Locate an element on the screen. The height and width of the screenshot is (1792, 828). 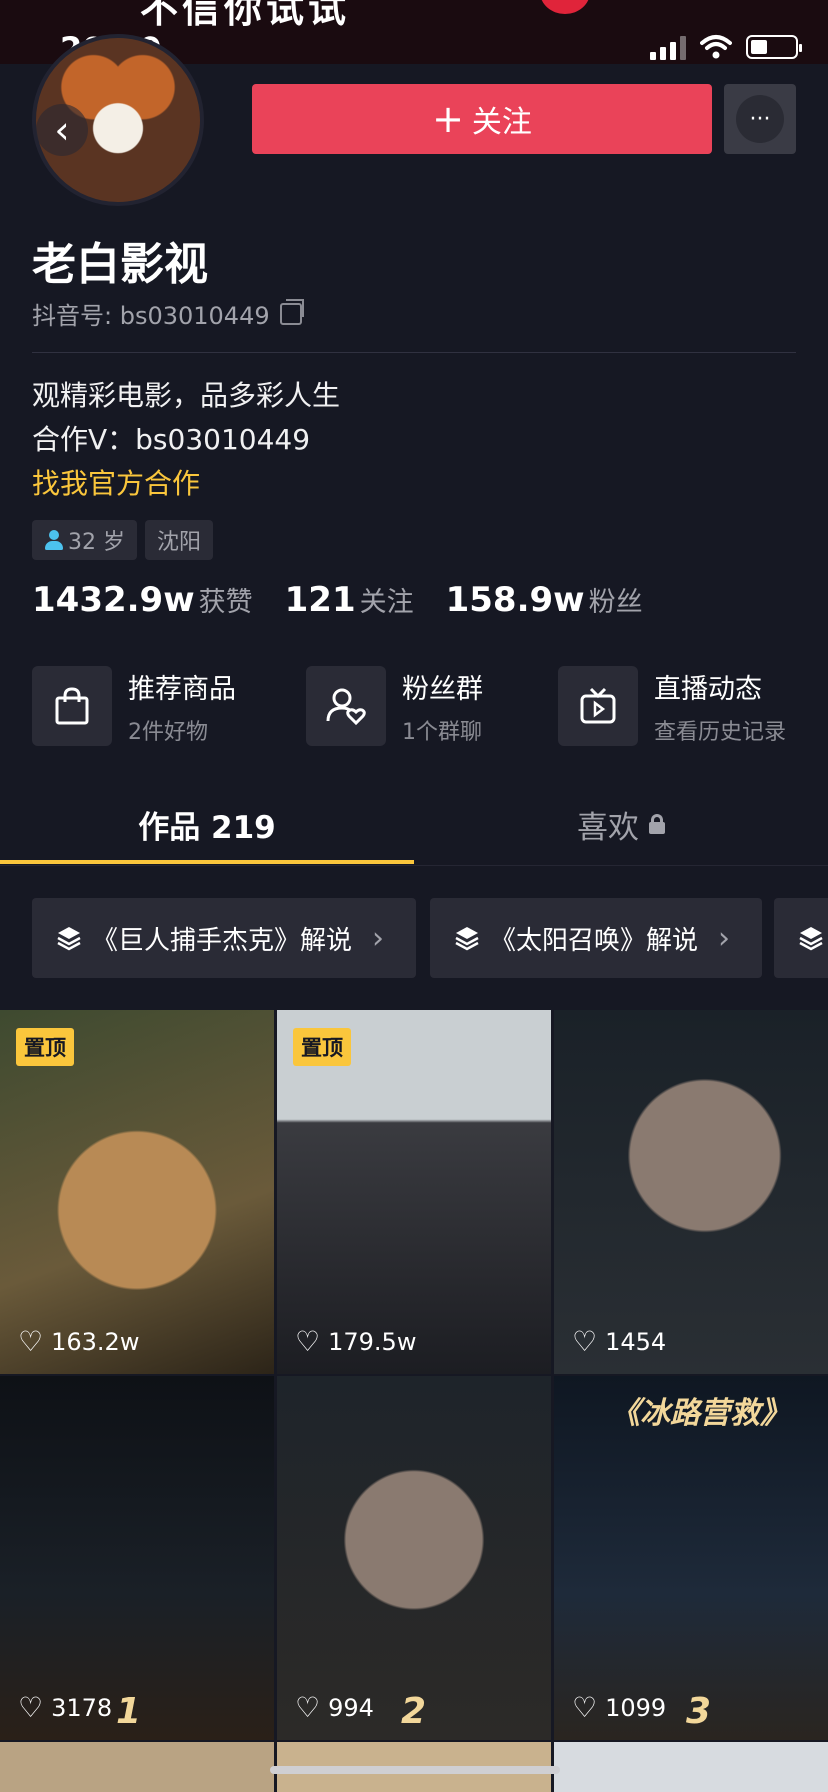
episode-number: 1 is located at coordinates (129, 1711).